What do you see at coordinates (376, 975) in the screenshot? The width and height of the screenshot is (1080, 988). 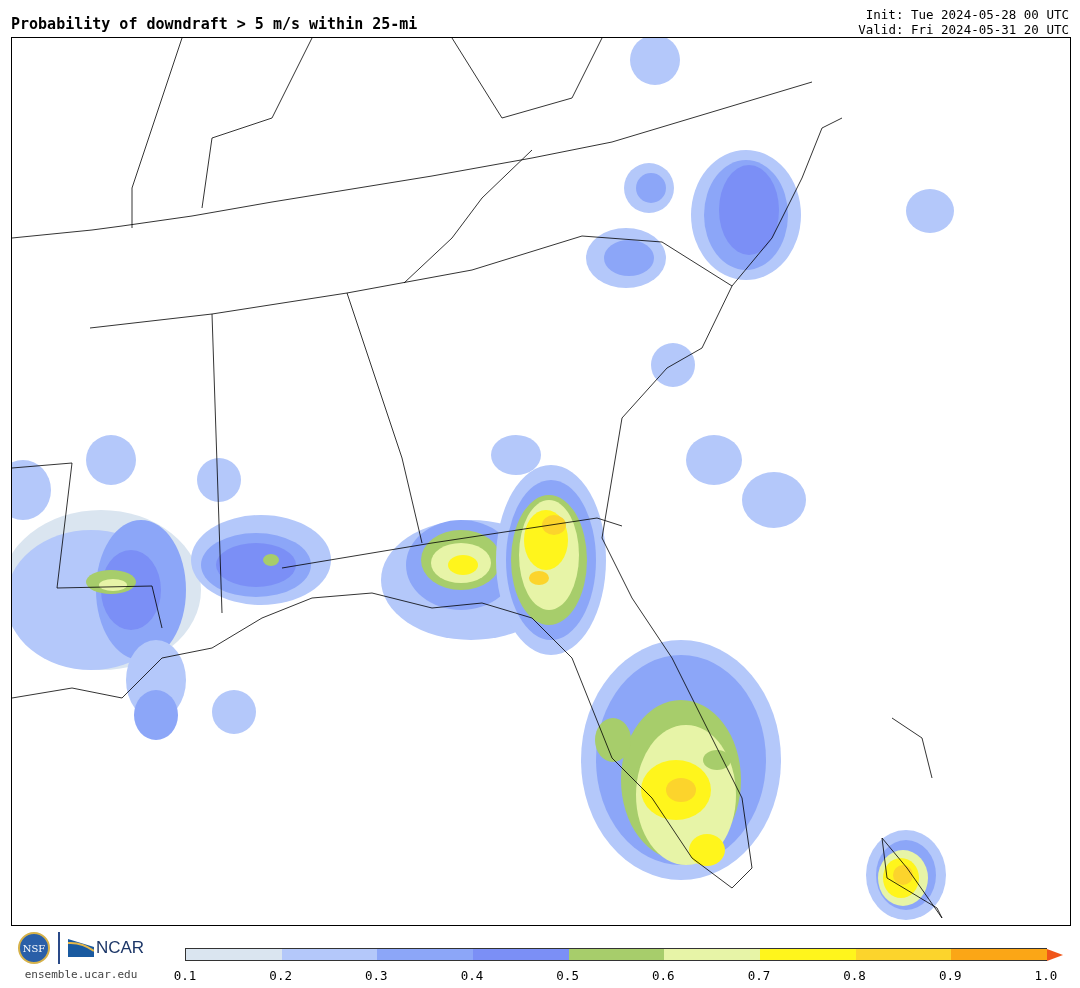 I see `colorbar-tick-label: 0.3` at bounding box center [376, 975].